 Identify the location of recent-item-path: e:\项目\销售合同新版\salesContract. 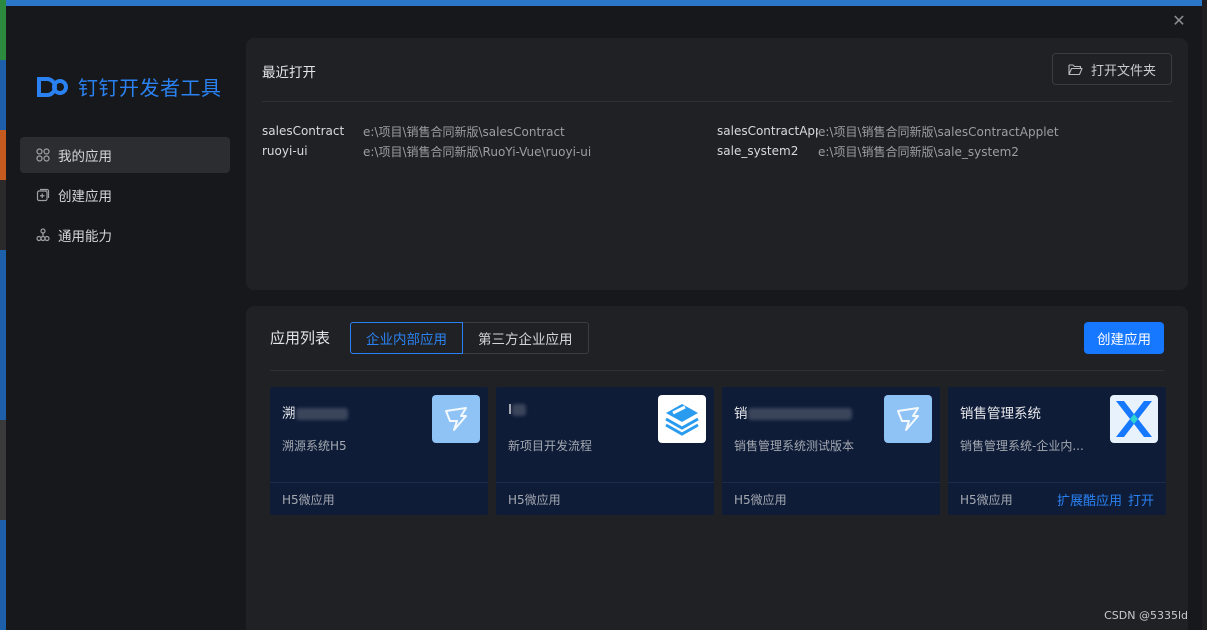
(464, 131).